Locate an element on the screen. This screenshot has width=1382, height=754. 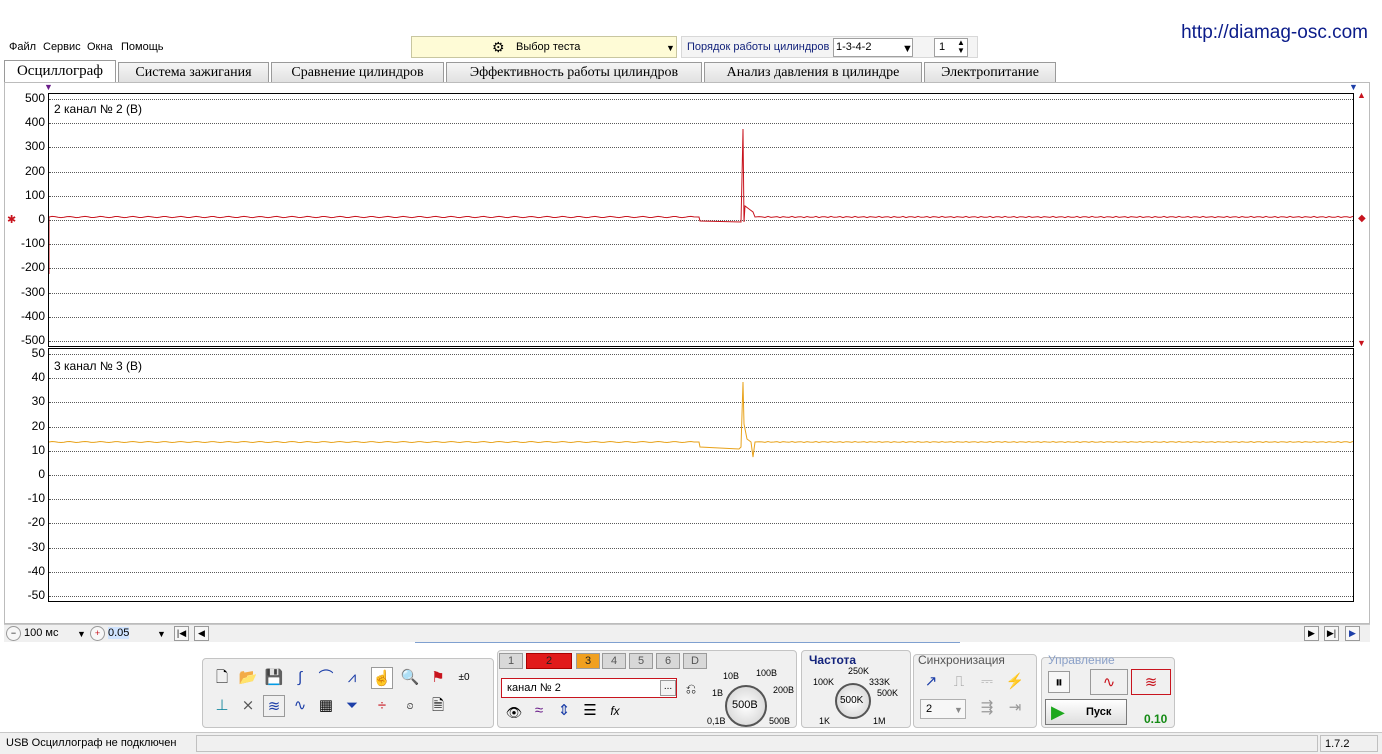
flag-add-icon: ⚑ is located at coordinates (438, 678).